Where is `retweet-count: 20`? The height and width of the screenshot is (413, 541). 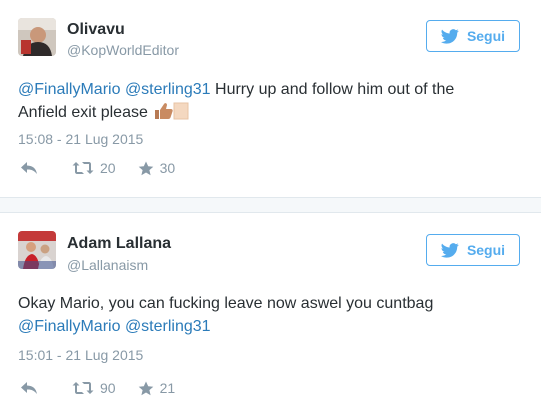
retweet-count: 20 is located at coordinates (108, 168).